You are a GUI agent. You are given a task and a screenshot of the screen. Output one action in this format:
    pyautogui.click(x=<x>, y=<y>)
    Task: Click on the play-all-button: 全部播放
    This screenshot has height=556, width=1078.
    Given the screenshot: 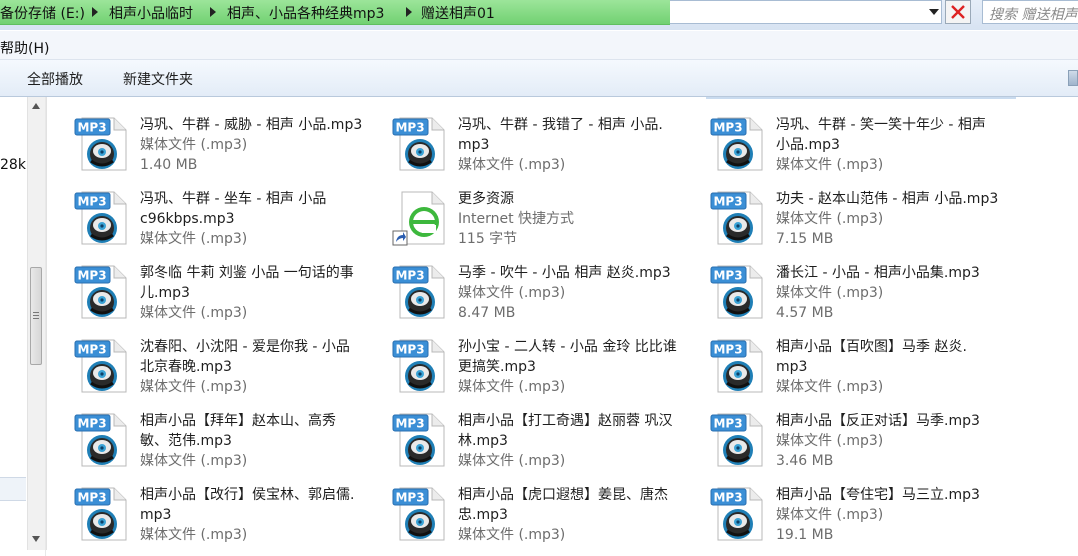 What is the action you would take?
    pyautogui.click(x=55, y=79)
    